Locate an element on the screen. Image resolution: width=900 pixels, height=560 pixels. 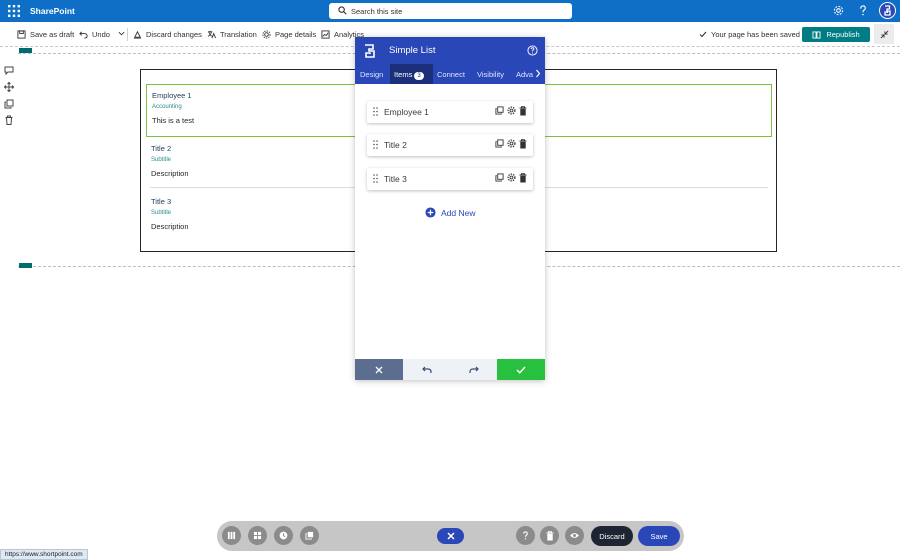
help-button is located at coordinates (525, 535).